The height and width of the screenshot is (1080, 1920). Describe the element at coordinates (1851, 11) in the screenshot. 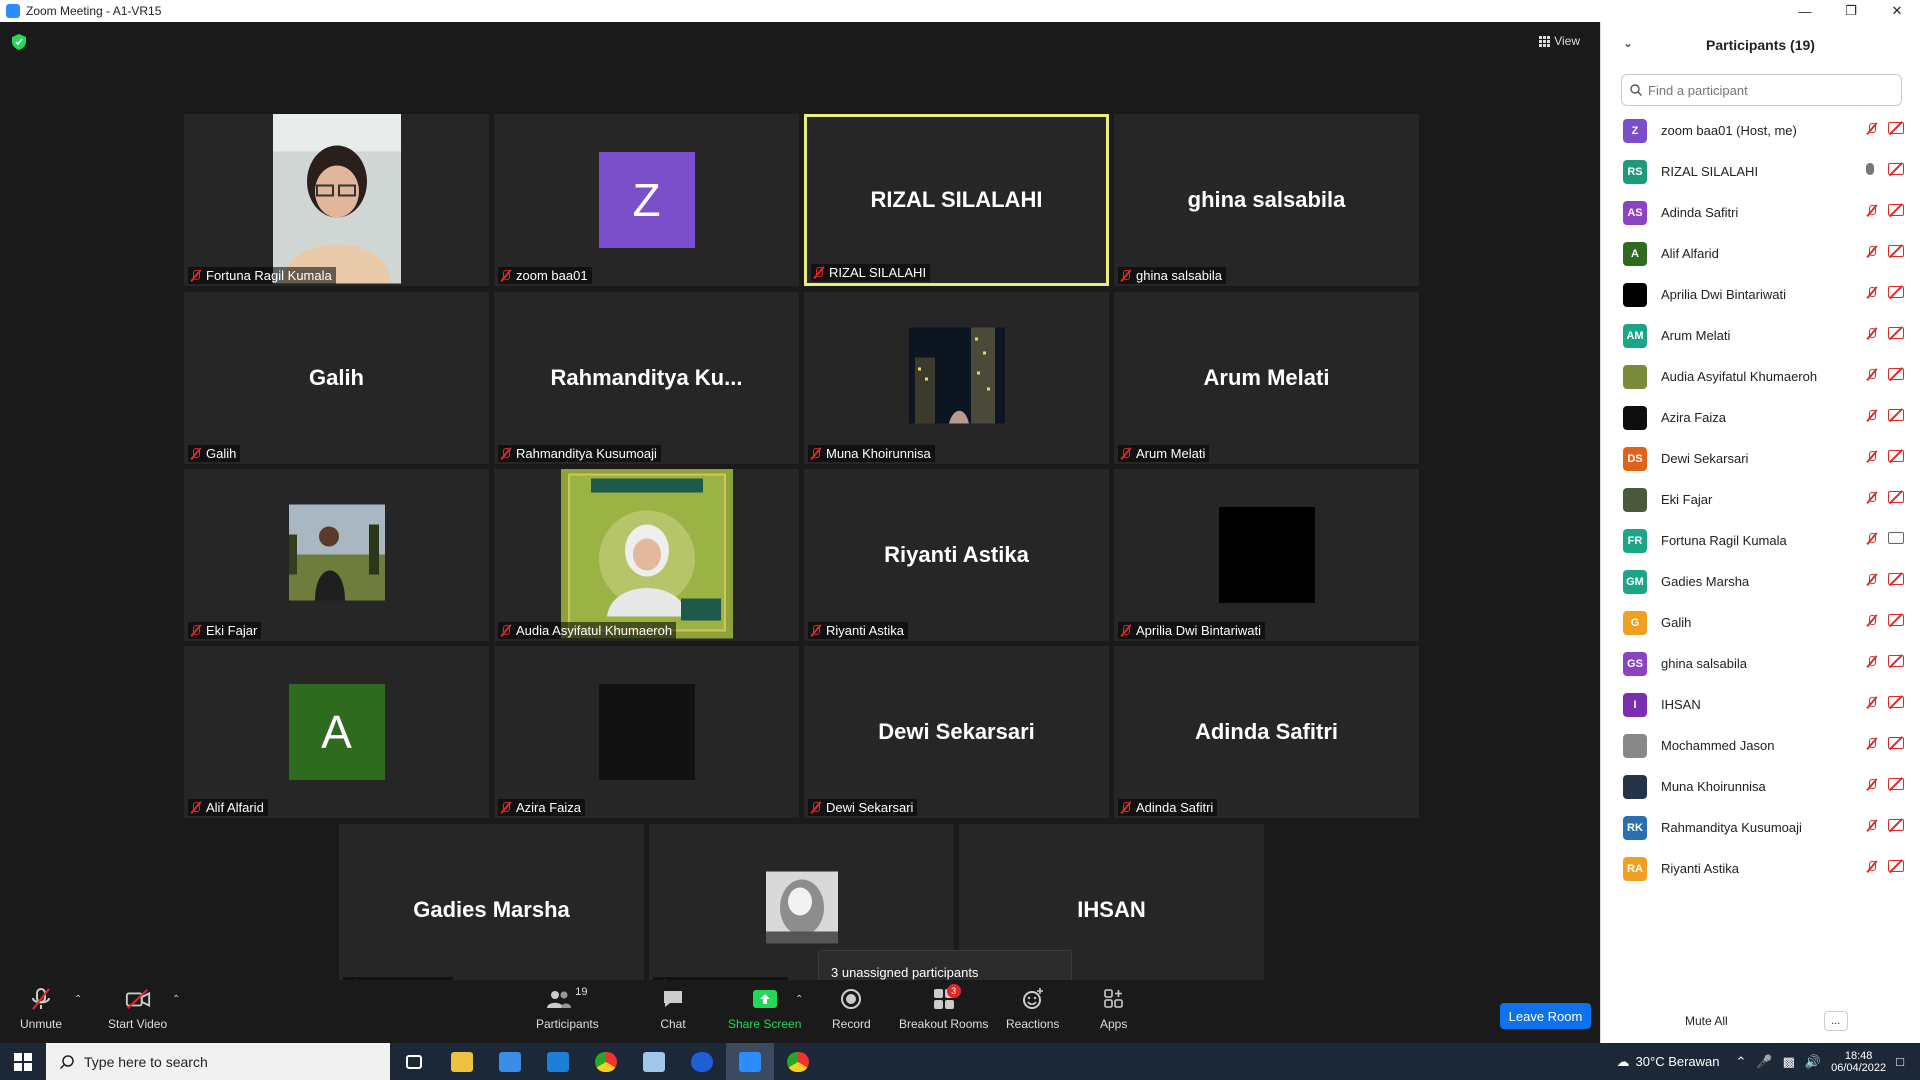

I see `maximize-button: ❐` at that location.